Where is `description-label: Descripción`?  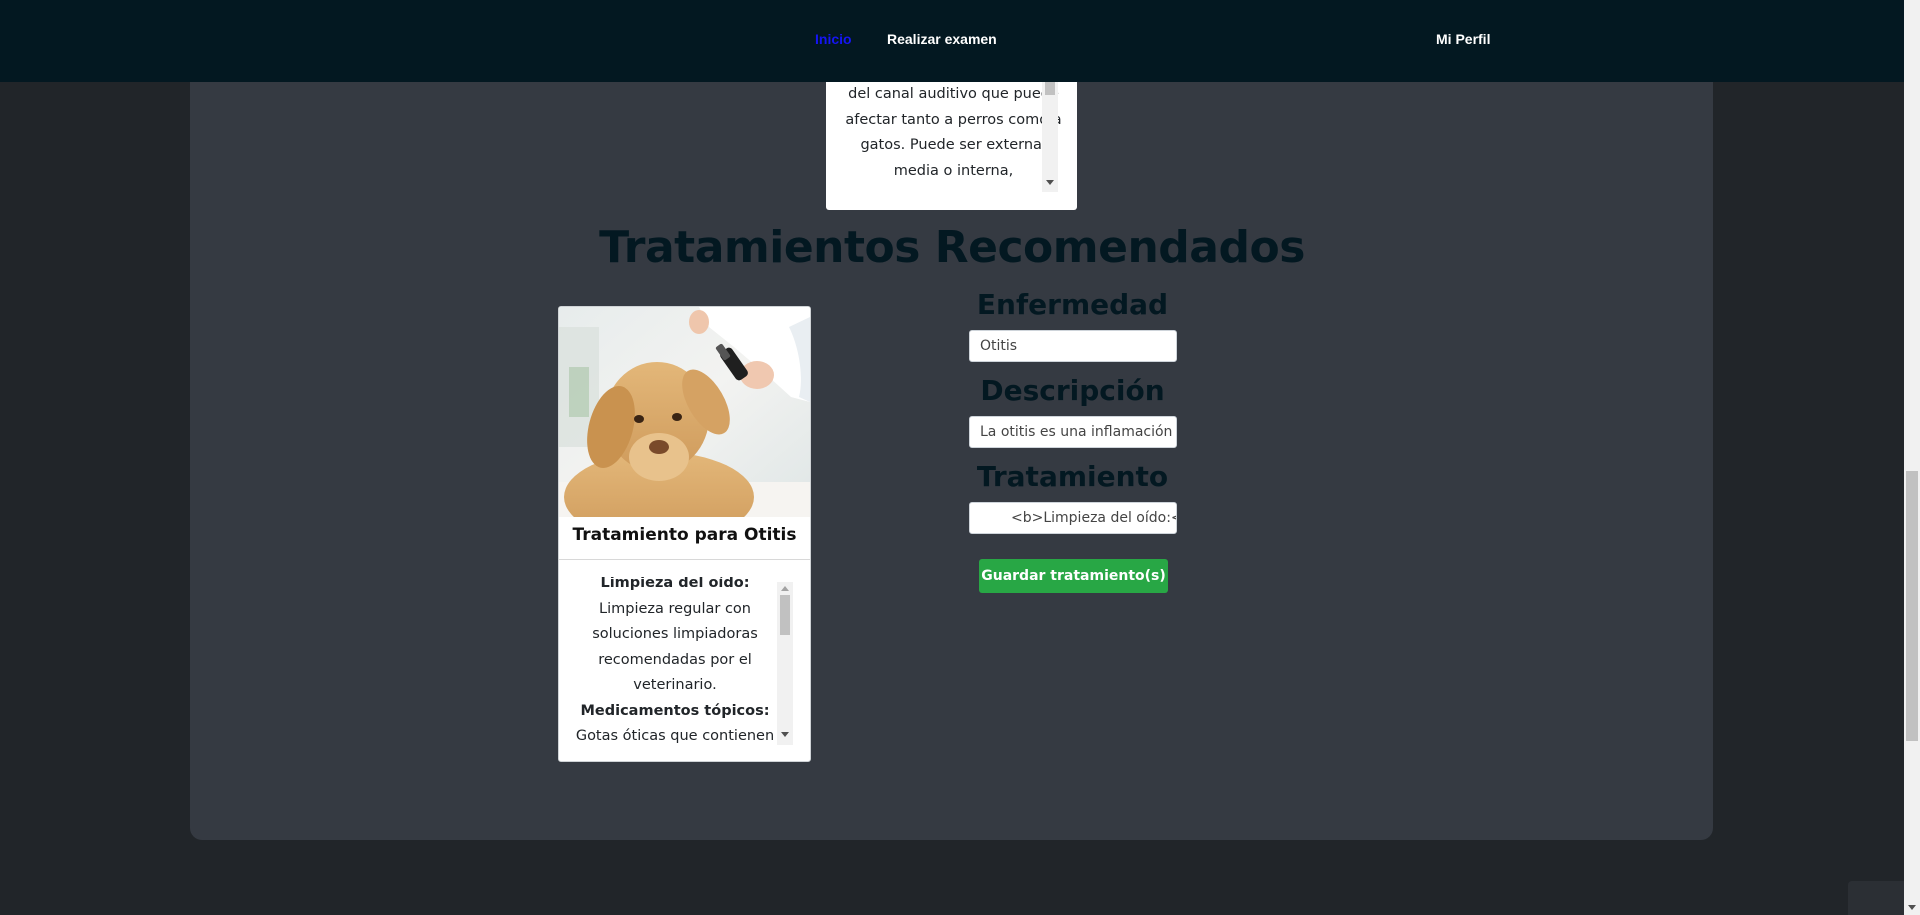
description-label: Descripción is located at coordinates (1072, 390).